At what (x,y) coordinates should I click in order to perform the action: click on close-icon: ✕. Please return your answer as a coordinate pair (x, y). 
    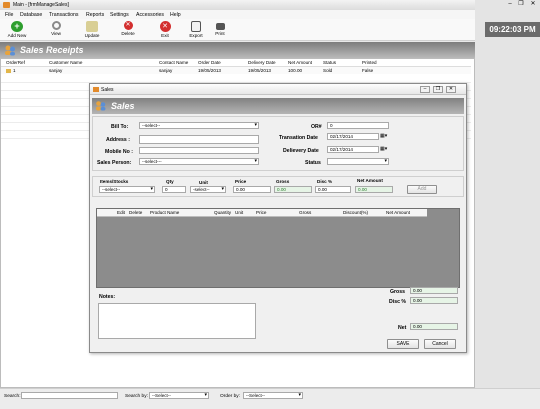
    Looking at the image, I should click on (533, 4).